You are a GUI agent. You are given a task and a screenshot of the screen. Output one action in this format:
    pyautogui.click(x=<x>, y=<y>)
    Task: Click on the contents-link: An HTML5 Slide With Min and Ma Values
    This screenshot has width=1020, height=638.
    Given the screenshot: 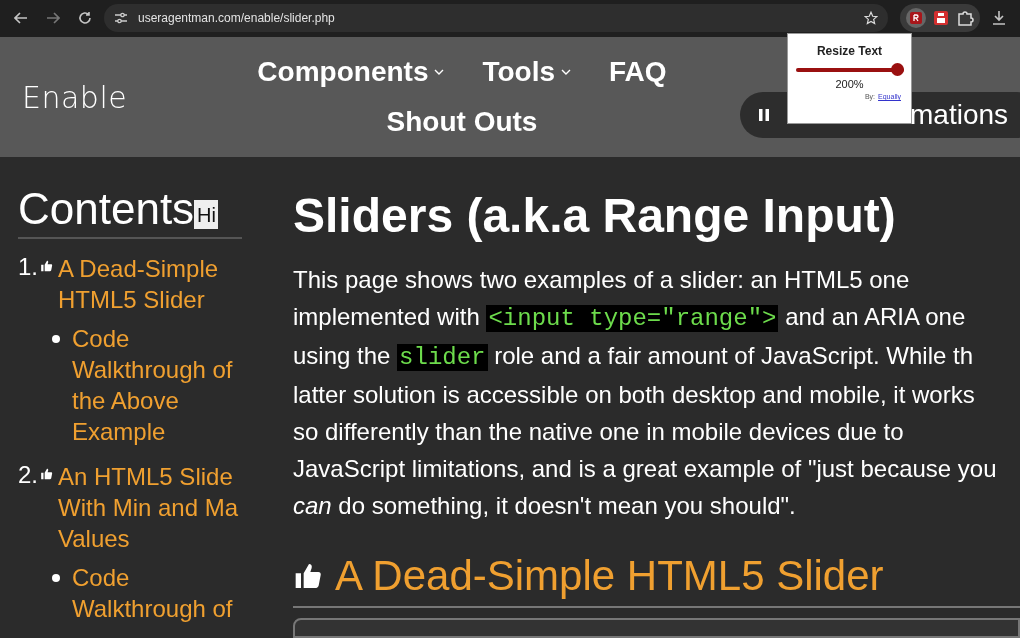 What is the action you would take?
    pyautogui.click(x=148, y=508)
    